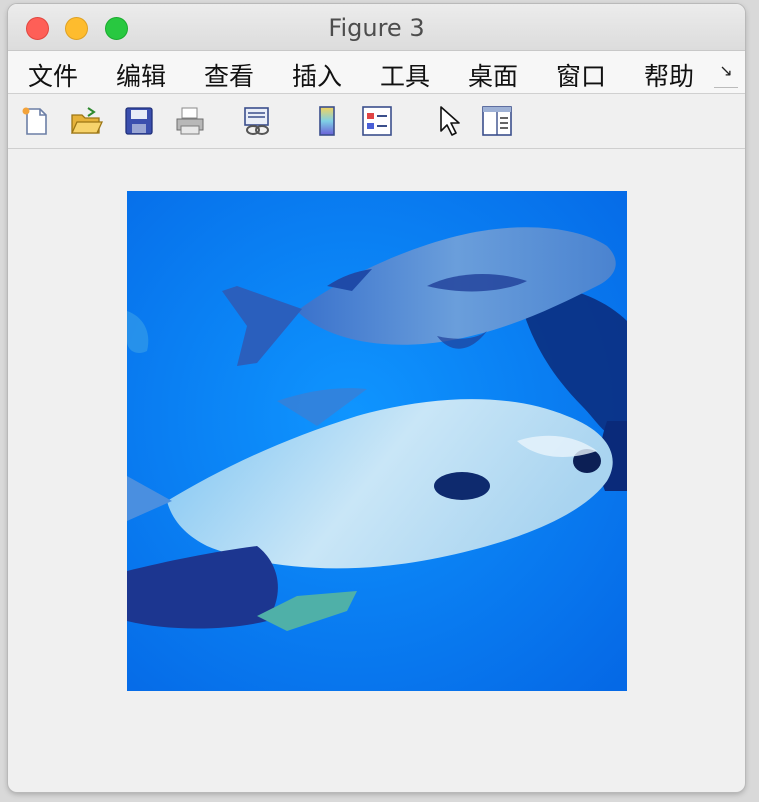 This screenshot has width=759, height=802. What do you see at coordinates (726, 74) in the screenshot?
I see `menu-overflow-icon: ↘` at bounding box center [726, 74].